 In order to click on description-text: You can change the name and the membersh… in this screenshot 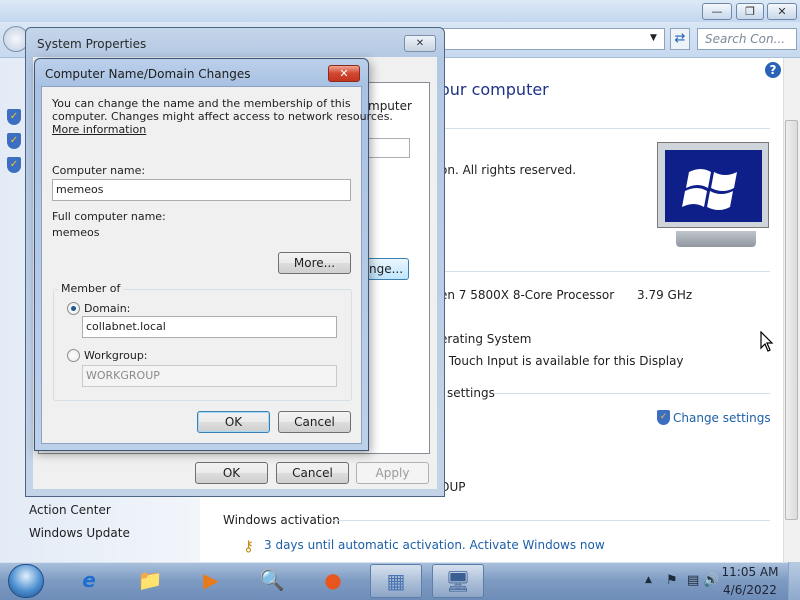, I will do `click(201, 103)`.